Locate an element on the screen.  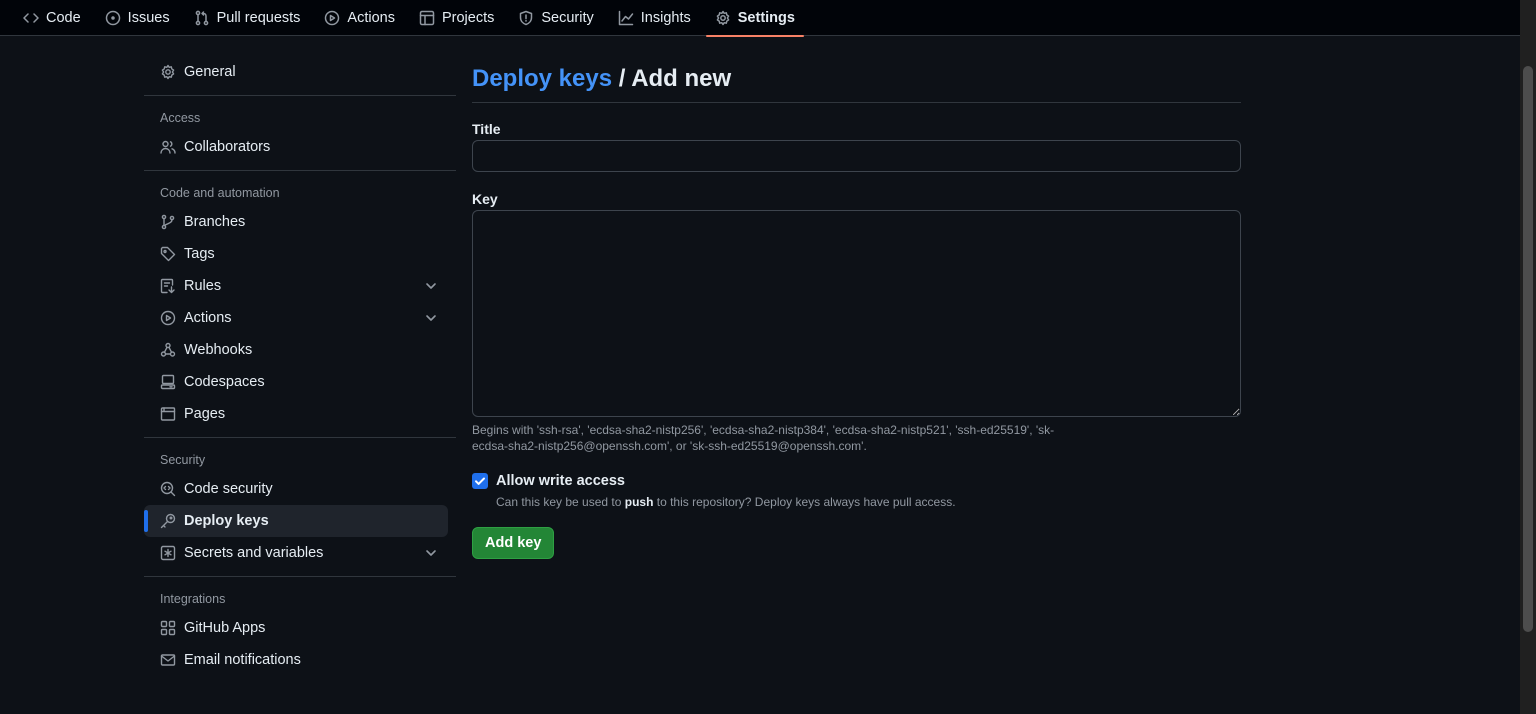
sidebar-item-email-notifications: Email notifications is located at coordinates (296, 660).